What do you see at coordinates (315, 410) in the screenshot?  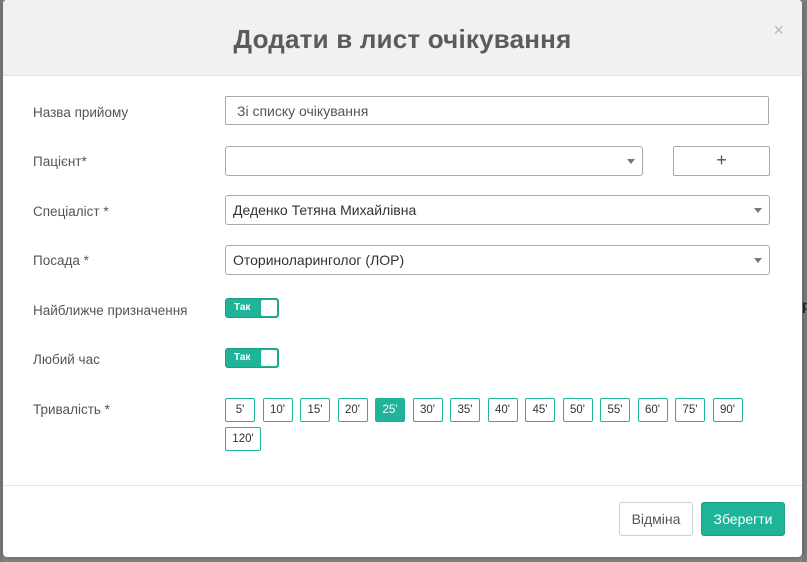 I see `duration-option: 15'` at bounding box center [315, 410].